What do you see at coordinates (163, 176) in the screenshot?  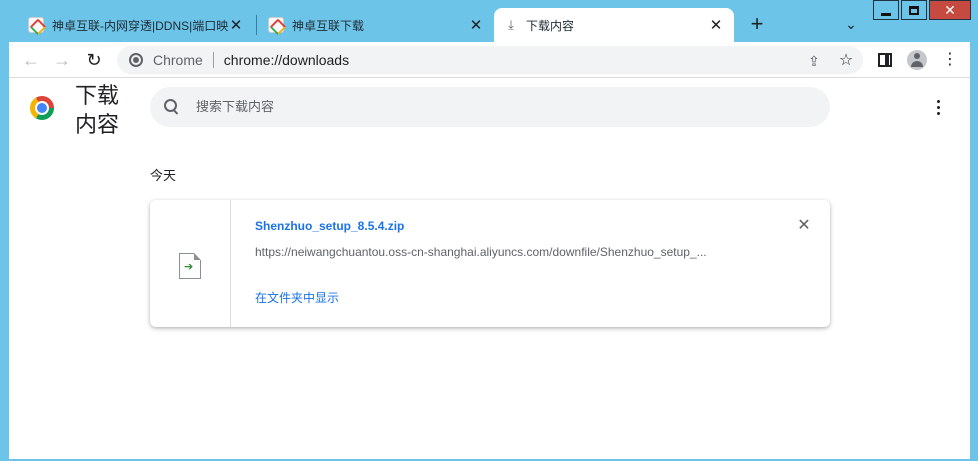 I see `date-header: 今天` at bounding box center [163, 176].